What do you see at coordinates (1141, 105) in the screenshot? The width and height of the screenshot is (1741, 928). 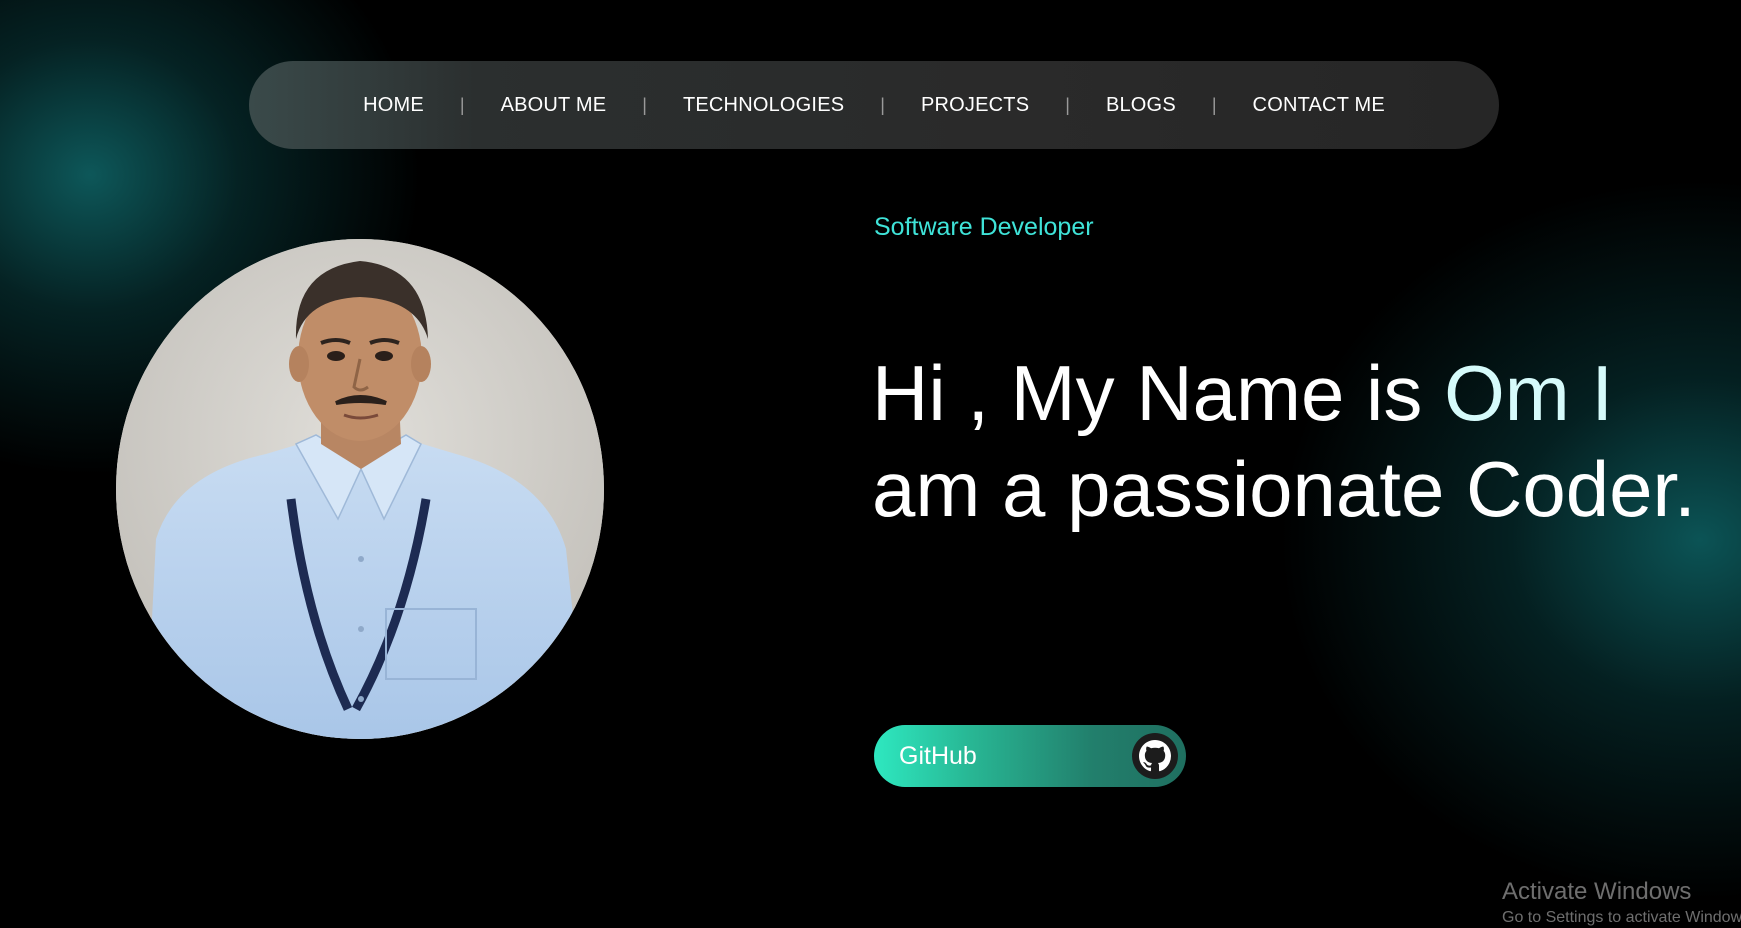 I see `nav-link-blogs: BLOGS` at bounding box center [1141, 105].